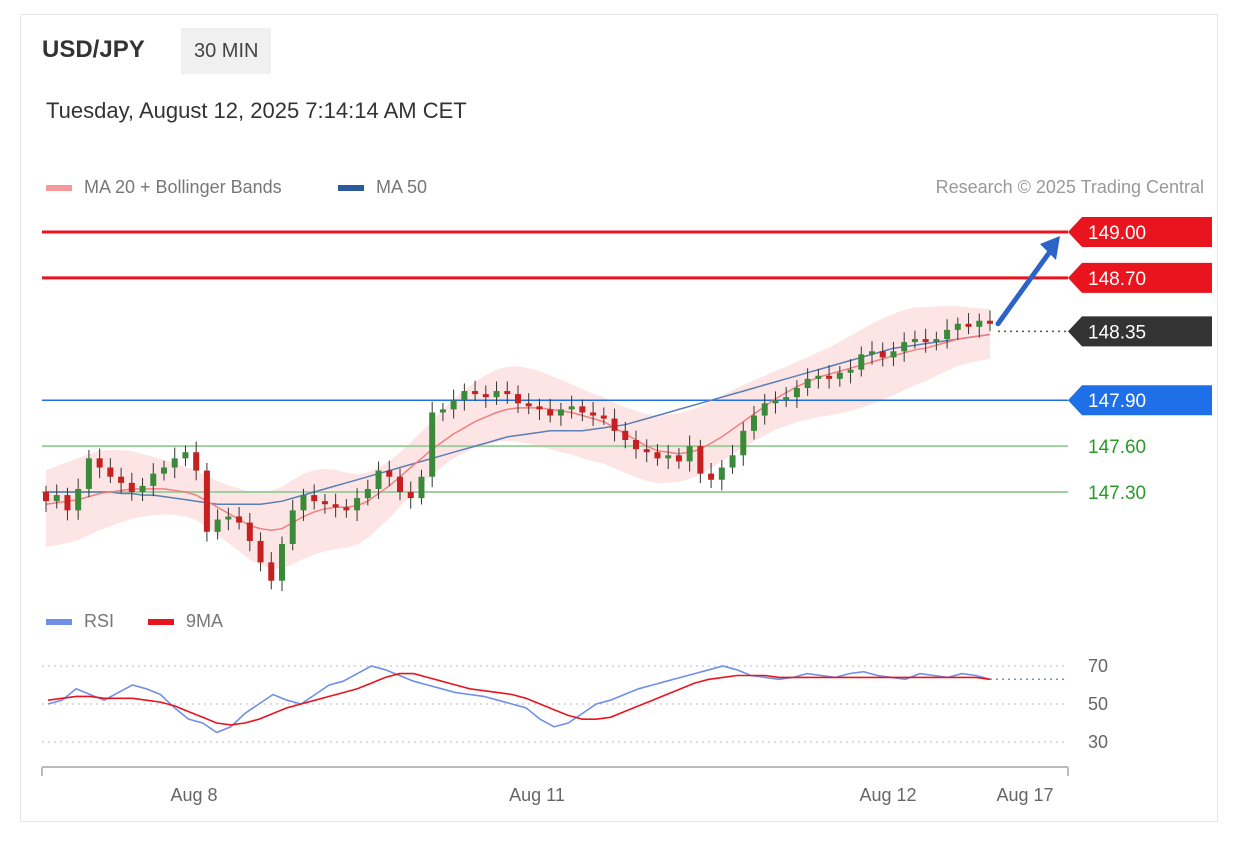 The image size is (1252, 852). I want to click on level-tag-148.70: 148.70, so click(1140, 277).